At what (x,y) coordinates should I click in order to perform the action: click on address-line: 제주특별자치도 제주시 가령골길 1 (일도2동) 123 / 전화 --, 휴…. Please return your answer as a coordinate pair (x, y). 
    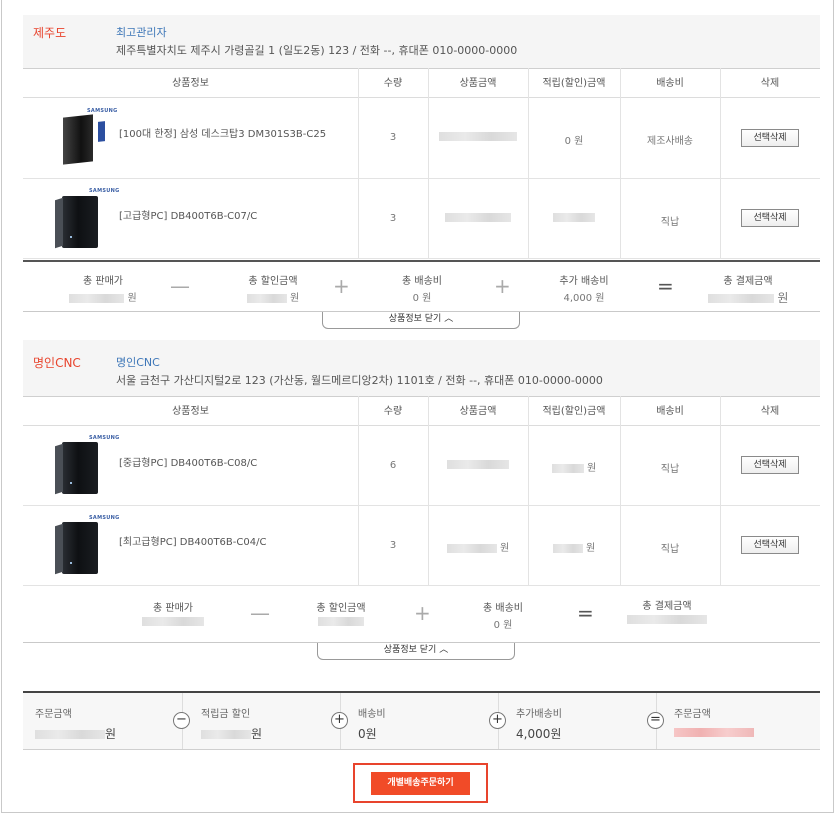
    Looking at the image, I should click on (317, 50).